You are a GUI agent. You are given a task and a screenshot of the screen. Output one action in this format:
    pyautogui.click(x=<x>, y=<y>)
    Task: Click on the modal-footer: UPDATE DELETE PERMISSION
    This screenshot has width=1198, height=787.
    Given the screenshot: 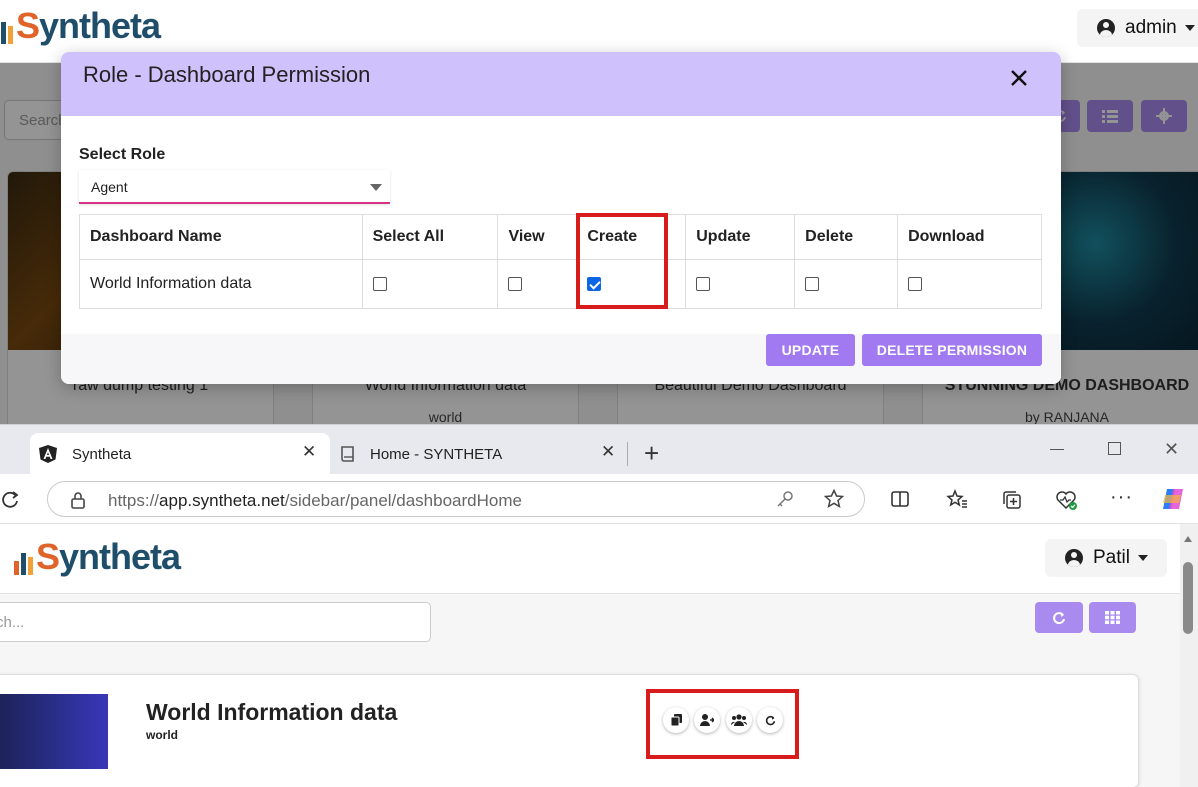 What is the action you would take?
    pyautogui.click(x=561, y=359)
    